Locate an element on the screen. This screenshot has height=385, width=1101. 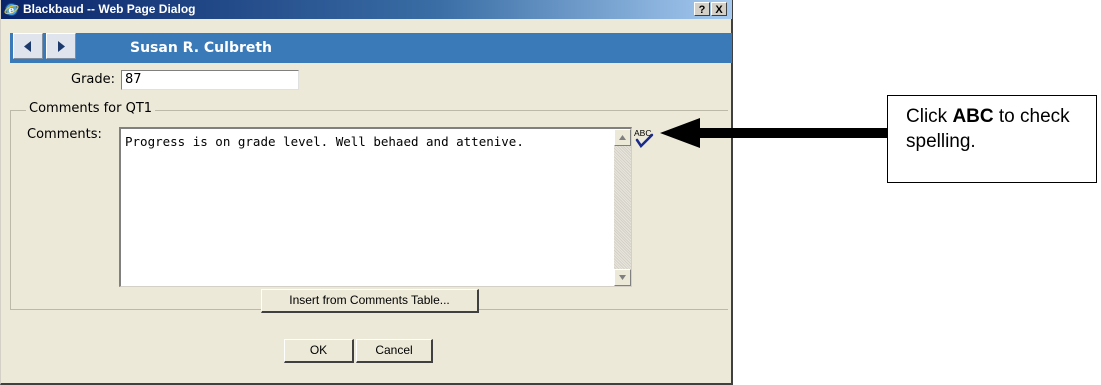
spellcheck-callout: Click ABC to check spelling. is located at coordinates (992, 139).